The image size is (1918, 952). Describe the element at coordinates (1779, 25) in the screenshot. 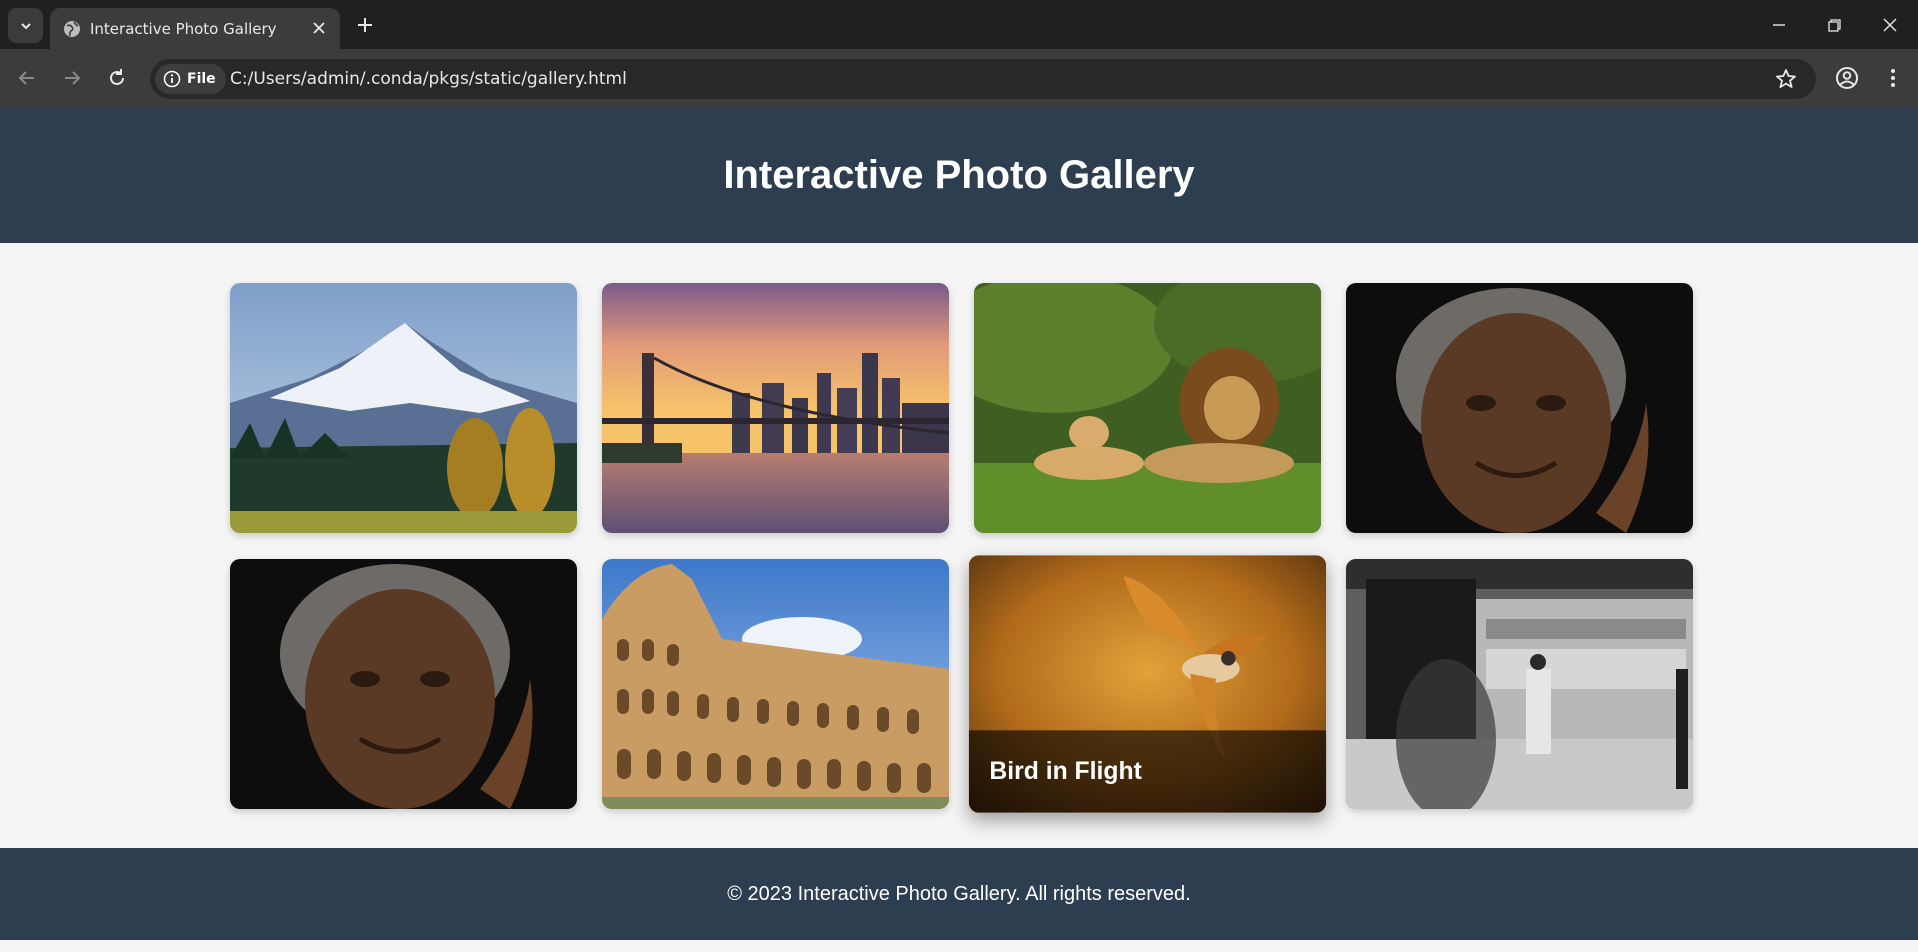

I see `minimize-icon` at that location.